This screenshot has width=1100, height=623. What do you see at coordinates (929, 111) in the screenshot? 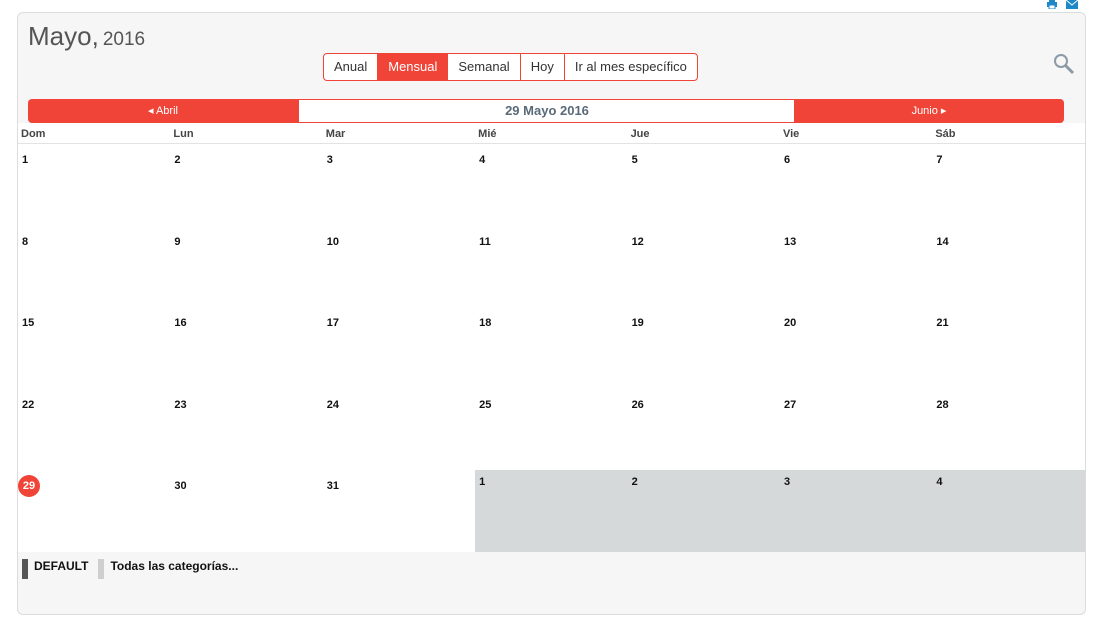
I see `next-month-button: Junio ▸` at bounding box center [929, 111].